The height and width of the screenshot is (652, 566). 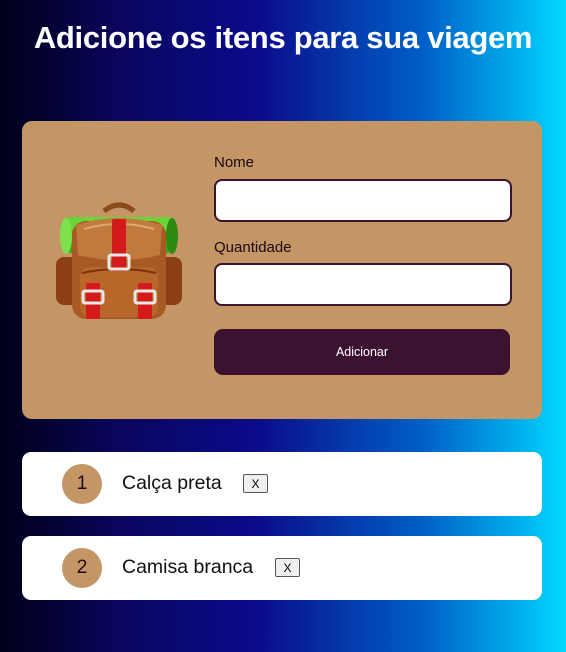 I want to click on name-input, so click(x=363, y=200).